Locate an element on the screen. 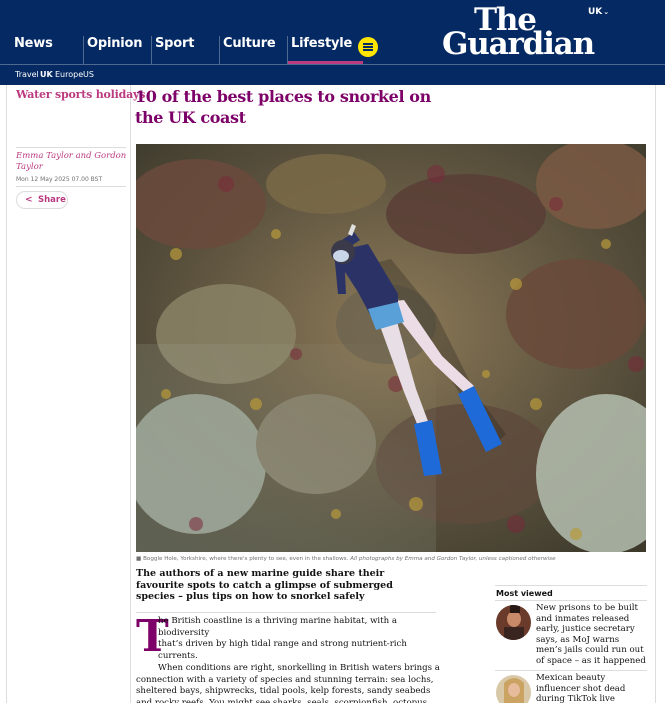  most-viewed-title: Most viewed is located at coordinates (524, 593).